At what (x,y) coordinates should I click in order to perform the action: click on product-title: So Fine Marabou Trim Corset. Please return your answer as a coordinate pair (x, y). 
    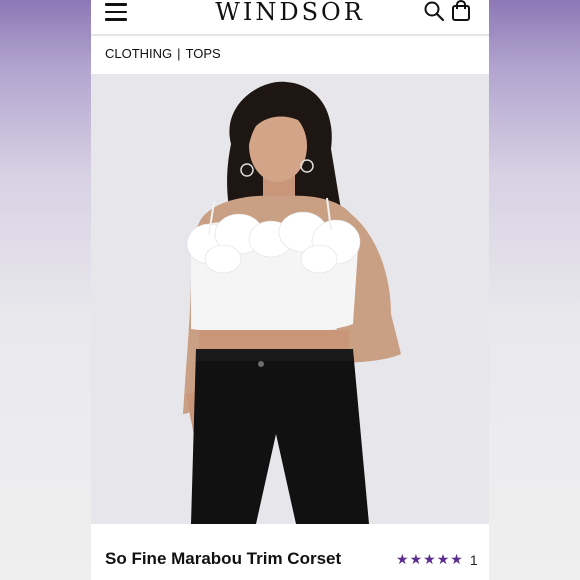
    Looking at the image, I should click on (223, 558).